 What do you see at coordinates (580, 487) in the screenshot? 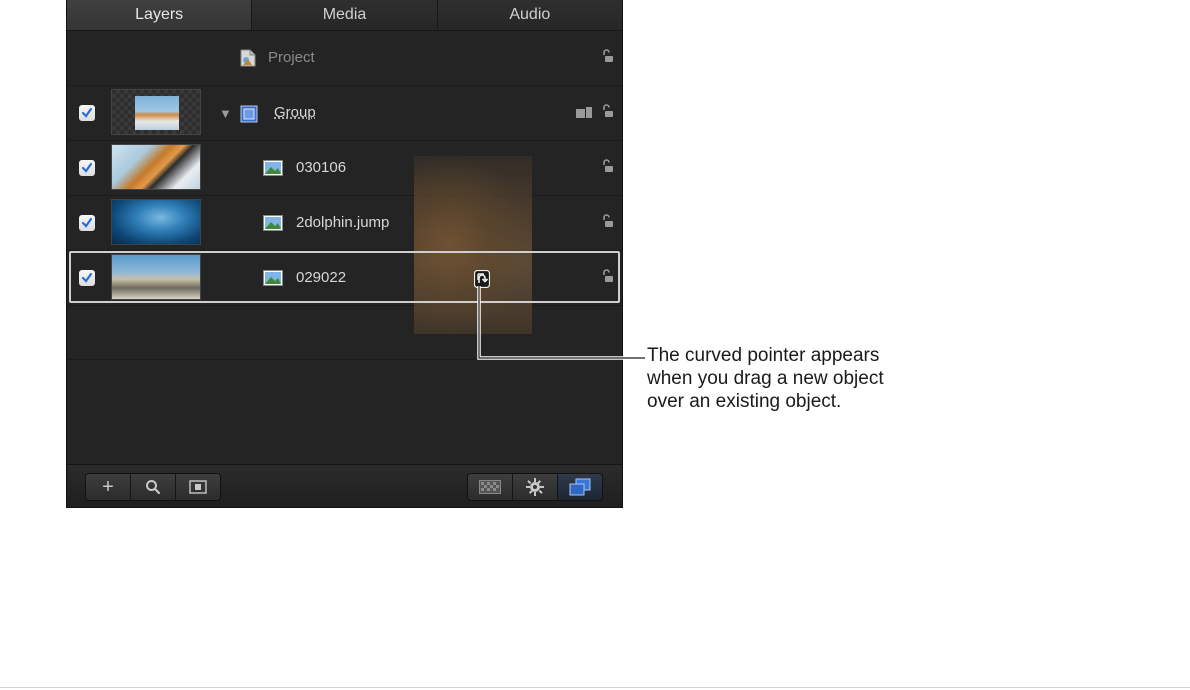
I see `layers-view-icon` at bounding box center [580, 487].